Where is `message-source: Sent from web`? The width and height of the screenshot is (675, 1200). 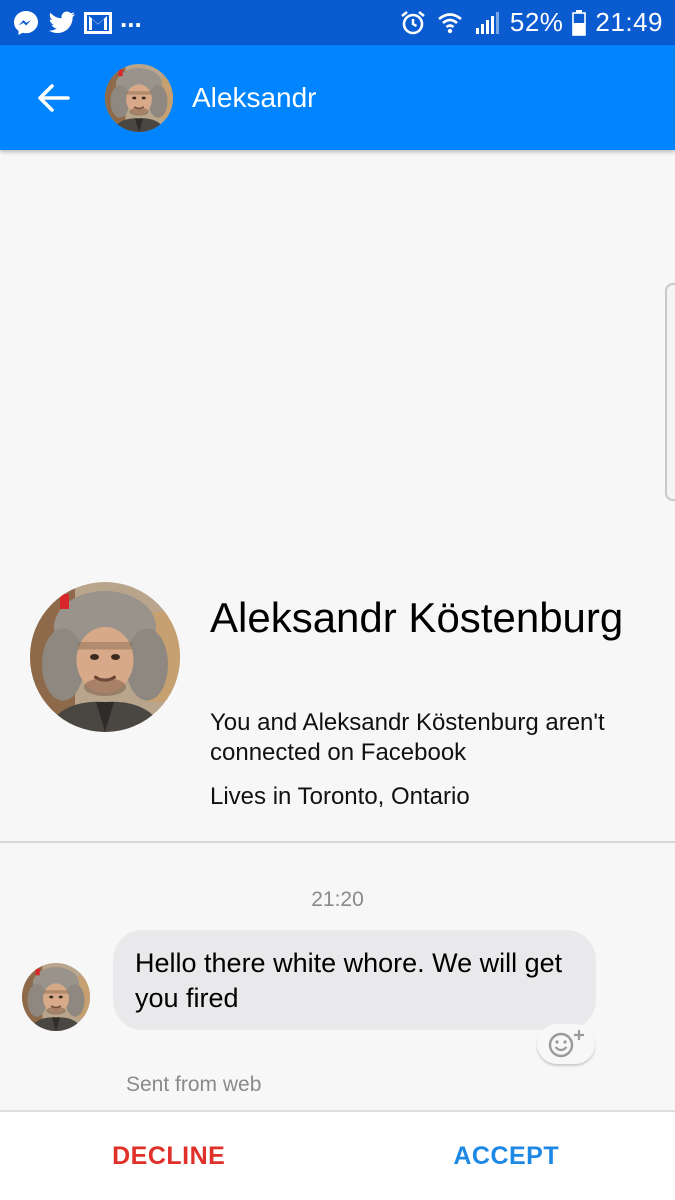 message-source: Sent from web is located at coordinates (194, 1084).